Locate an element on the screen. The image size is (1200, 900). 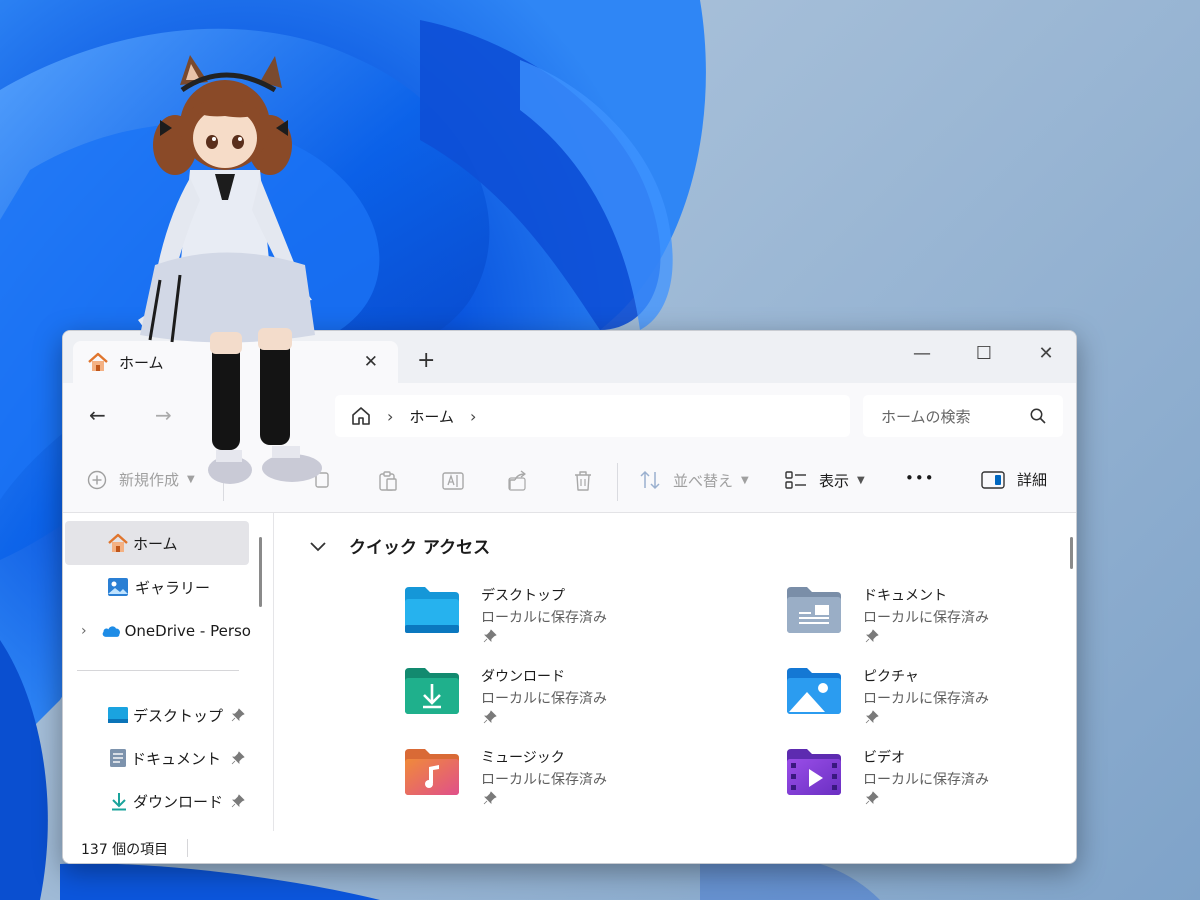
quick-access-item-videos: ビデオ ローカルに保存済み is located at coordinates (930, 783).